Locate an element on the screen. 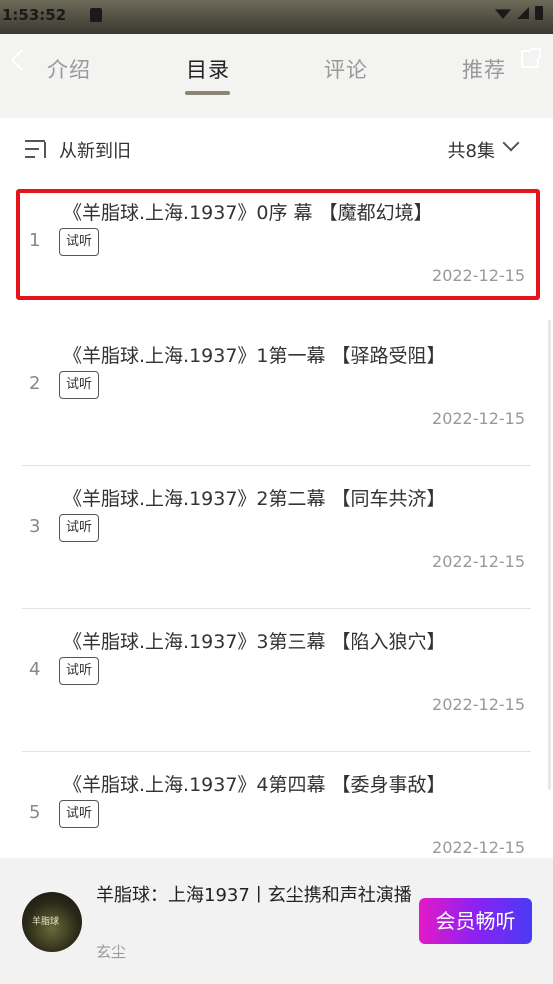  album-cover: 羊脂球 is located at coordinates (52, 922).